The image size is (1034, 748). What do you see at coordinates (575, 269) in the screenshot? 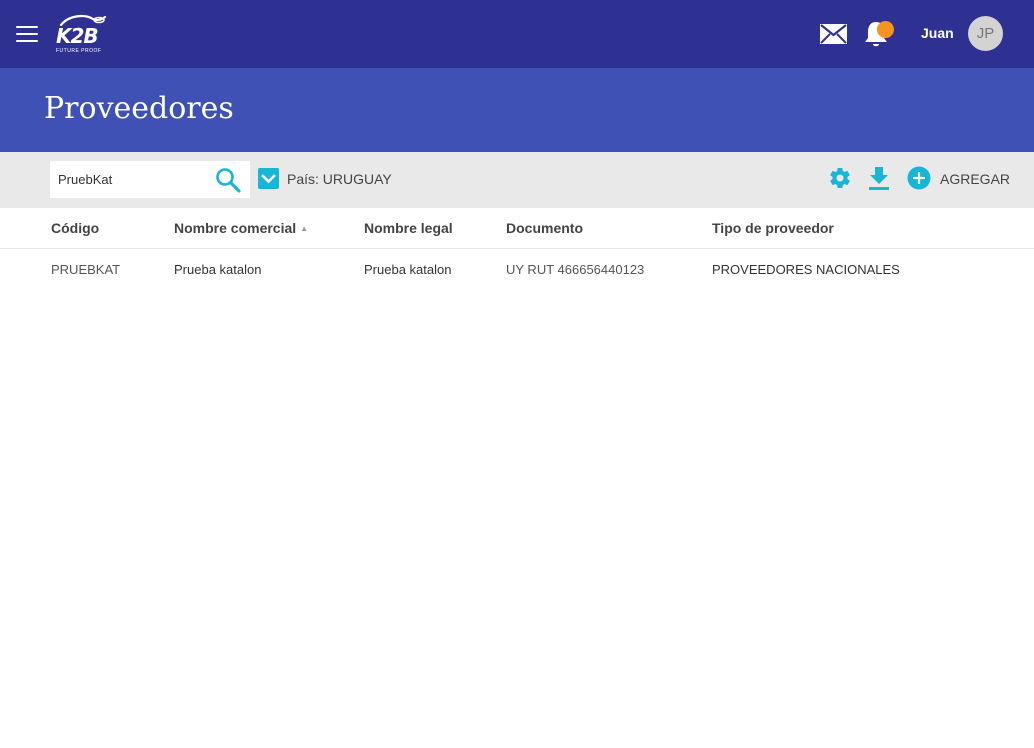
I see `cell-documento: UY RUT 466656440123` at bounding box center [575, 269].